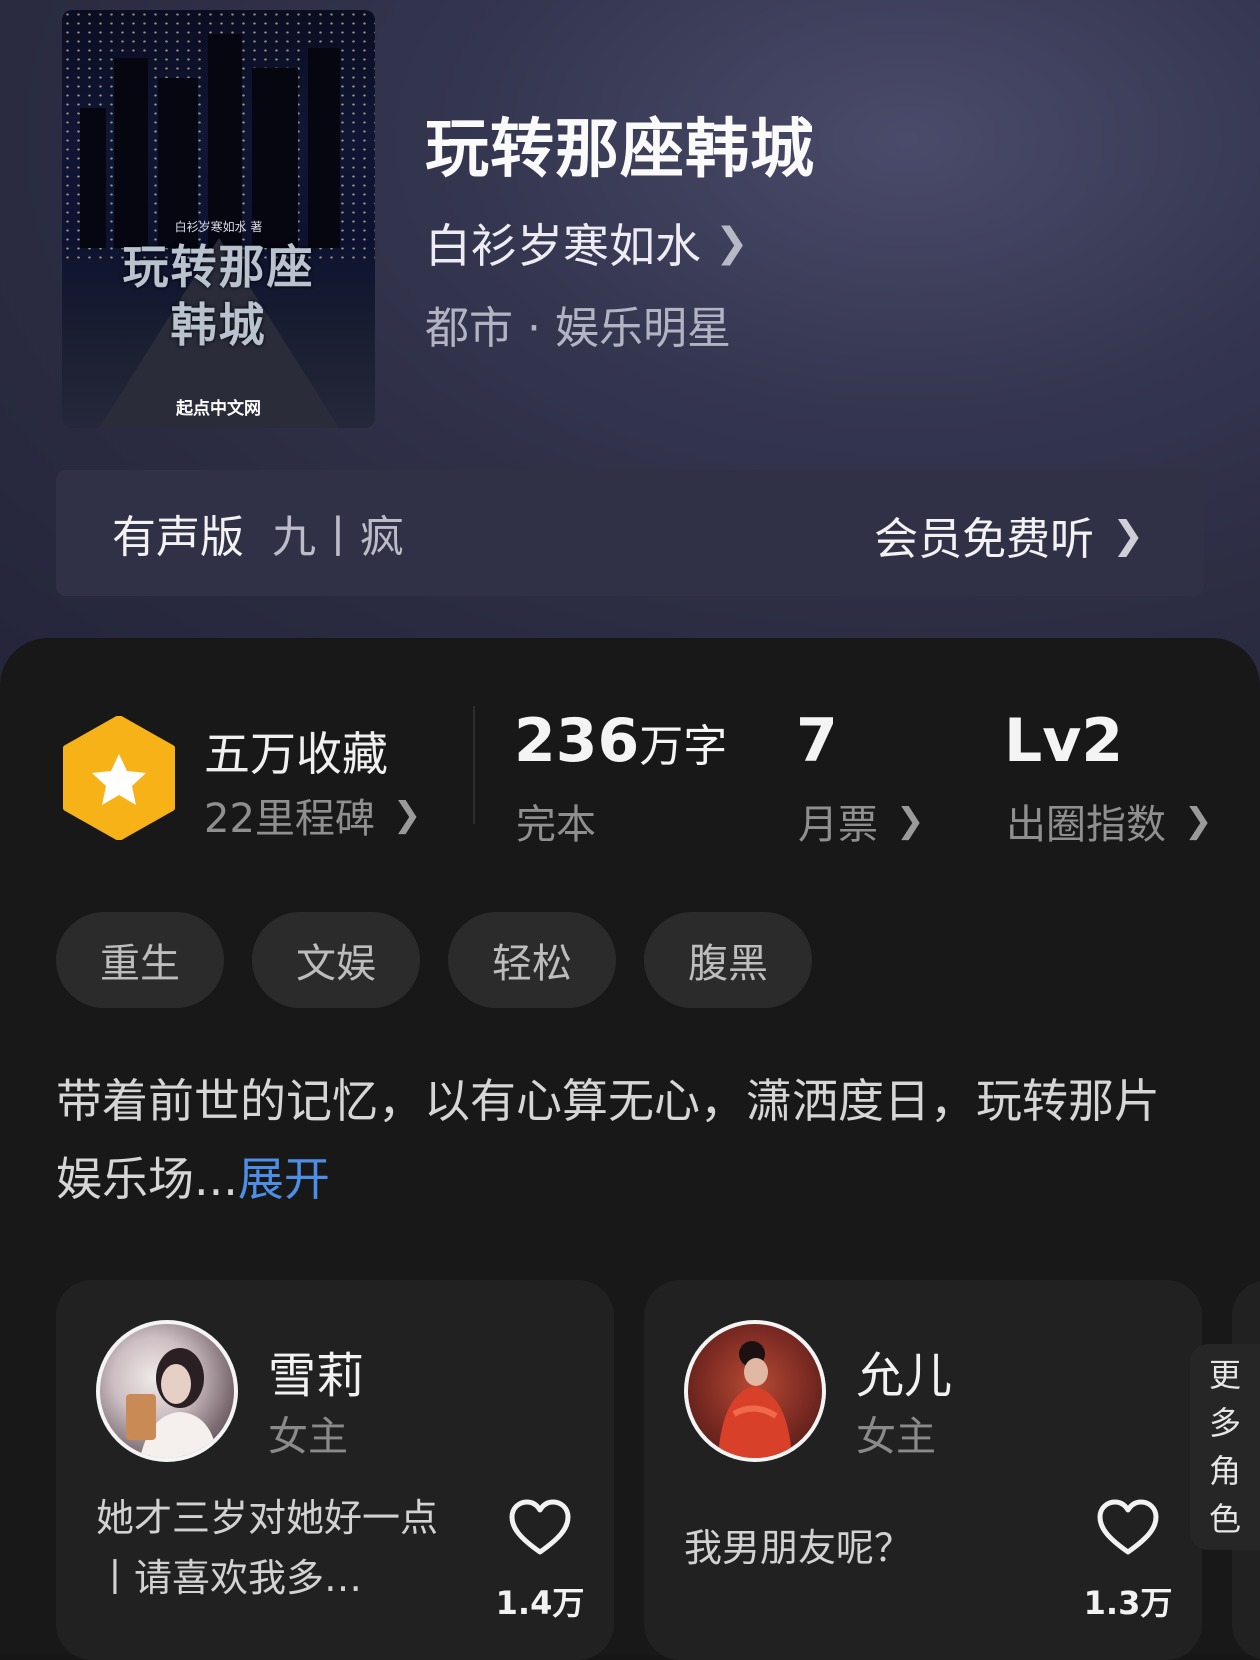  I want to click on tag-chip: 重生, so click(140, 960).